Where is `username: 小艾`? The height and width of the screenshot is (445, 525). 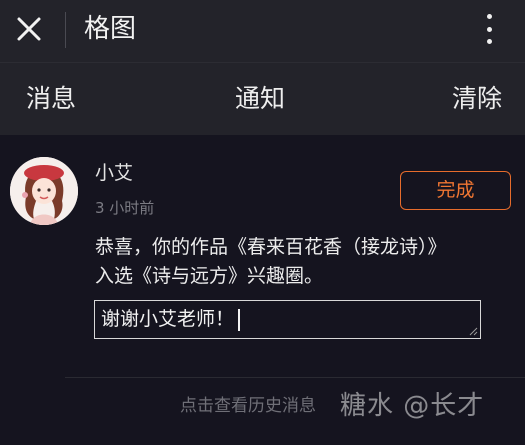
username: 小艾 is located at coordinates (114, 173).